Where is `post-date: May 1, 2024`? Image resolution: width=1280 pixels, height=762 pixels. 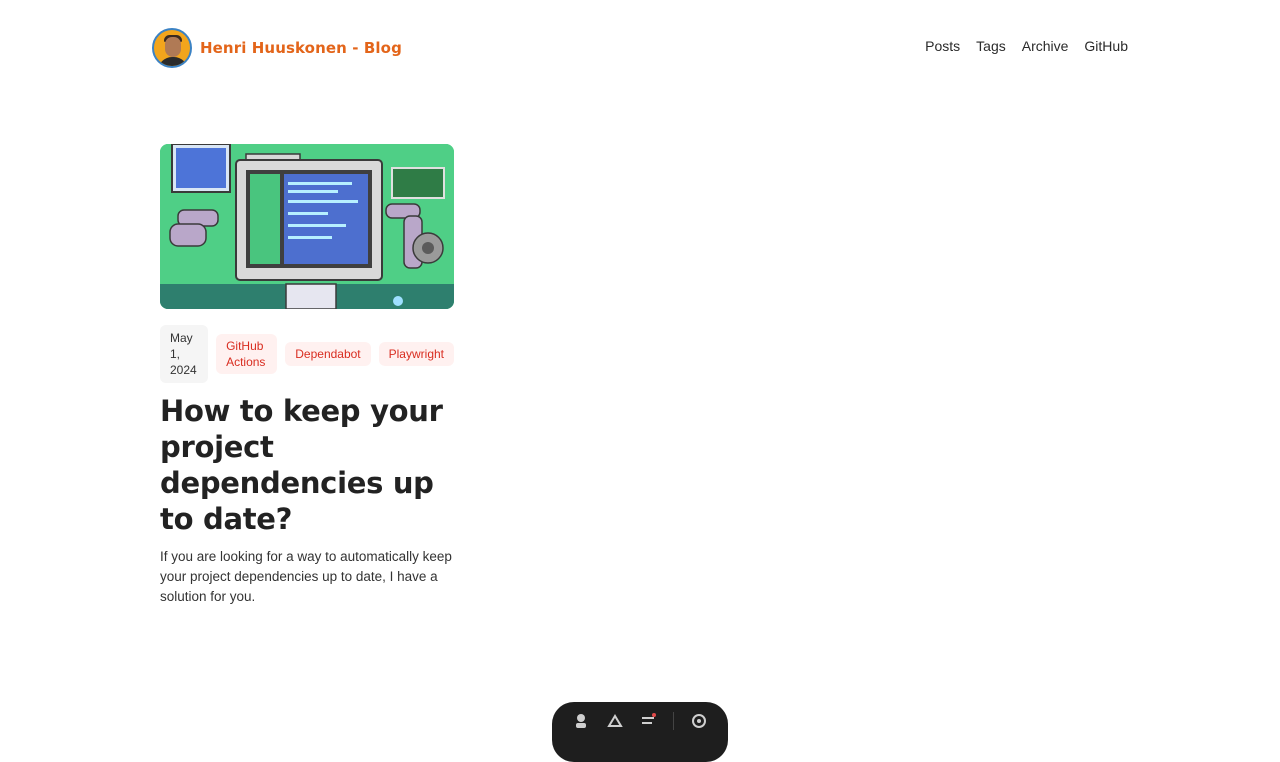 post-date: May 1, 2024 is located at coordinates (184, 354).